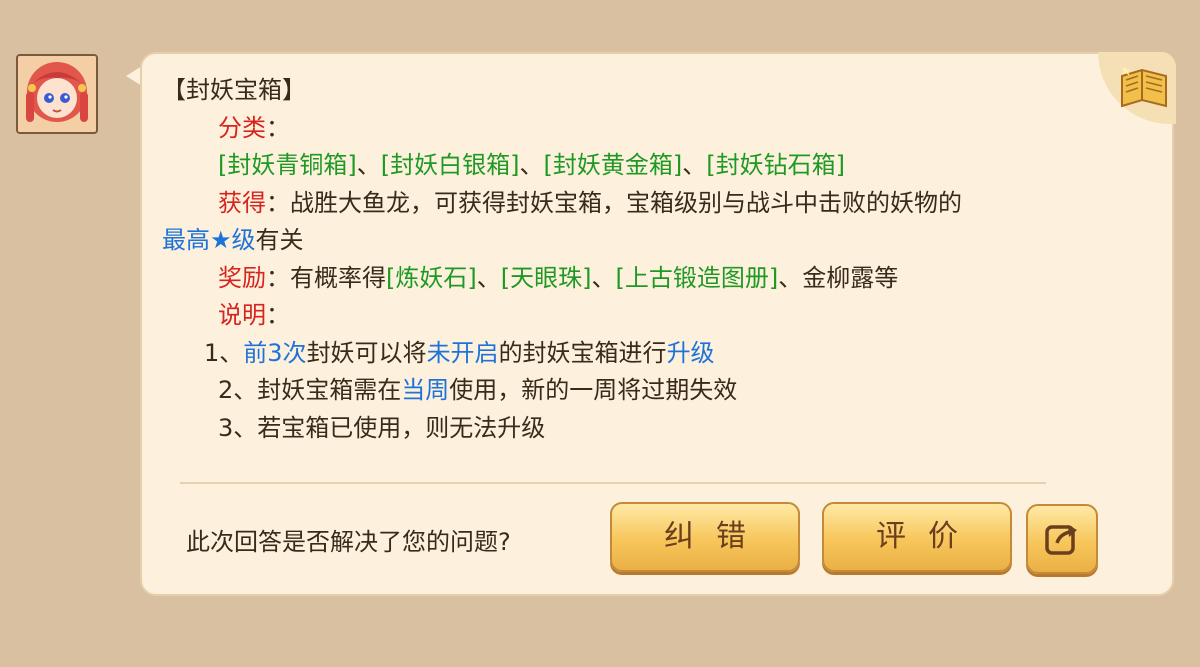 Image resolution: width=1200 pixels, height=667 pixels. Describe the element at coordinates (450, 165) in the screenshot. I see `category-item: [封妖白银箱]` at that location.